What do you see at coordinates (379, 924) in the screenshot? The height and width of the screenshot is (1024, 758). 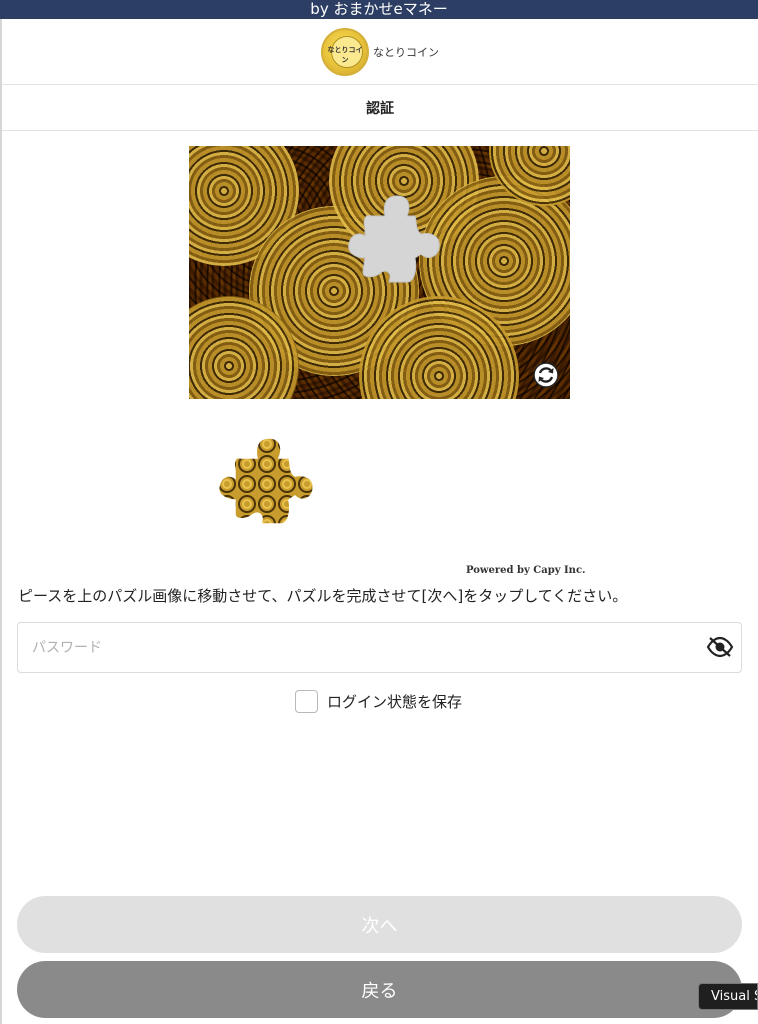 I see `next-button: 次へ` at bounding box center [379, 924].